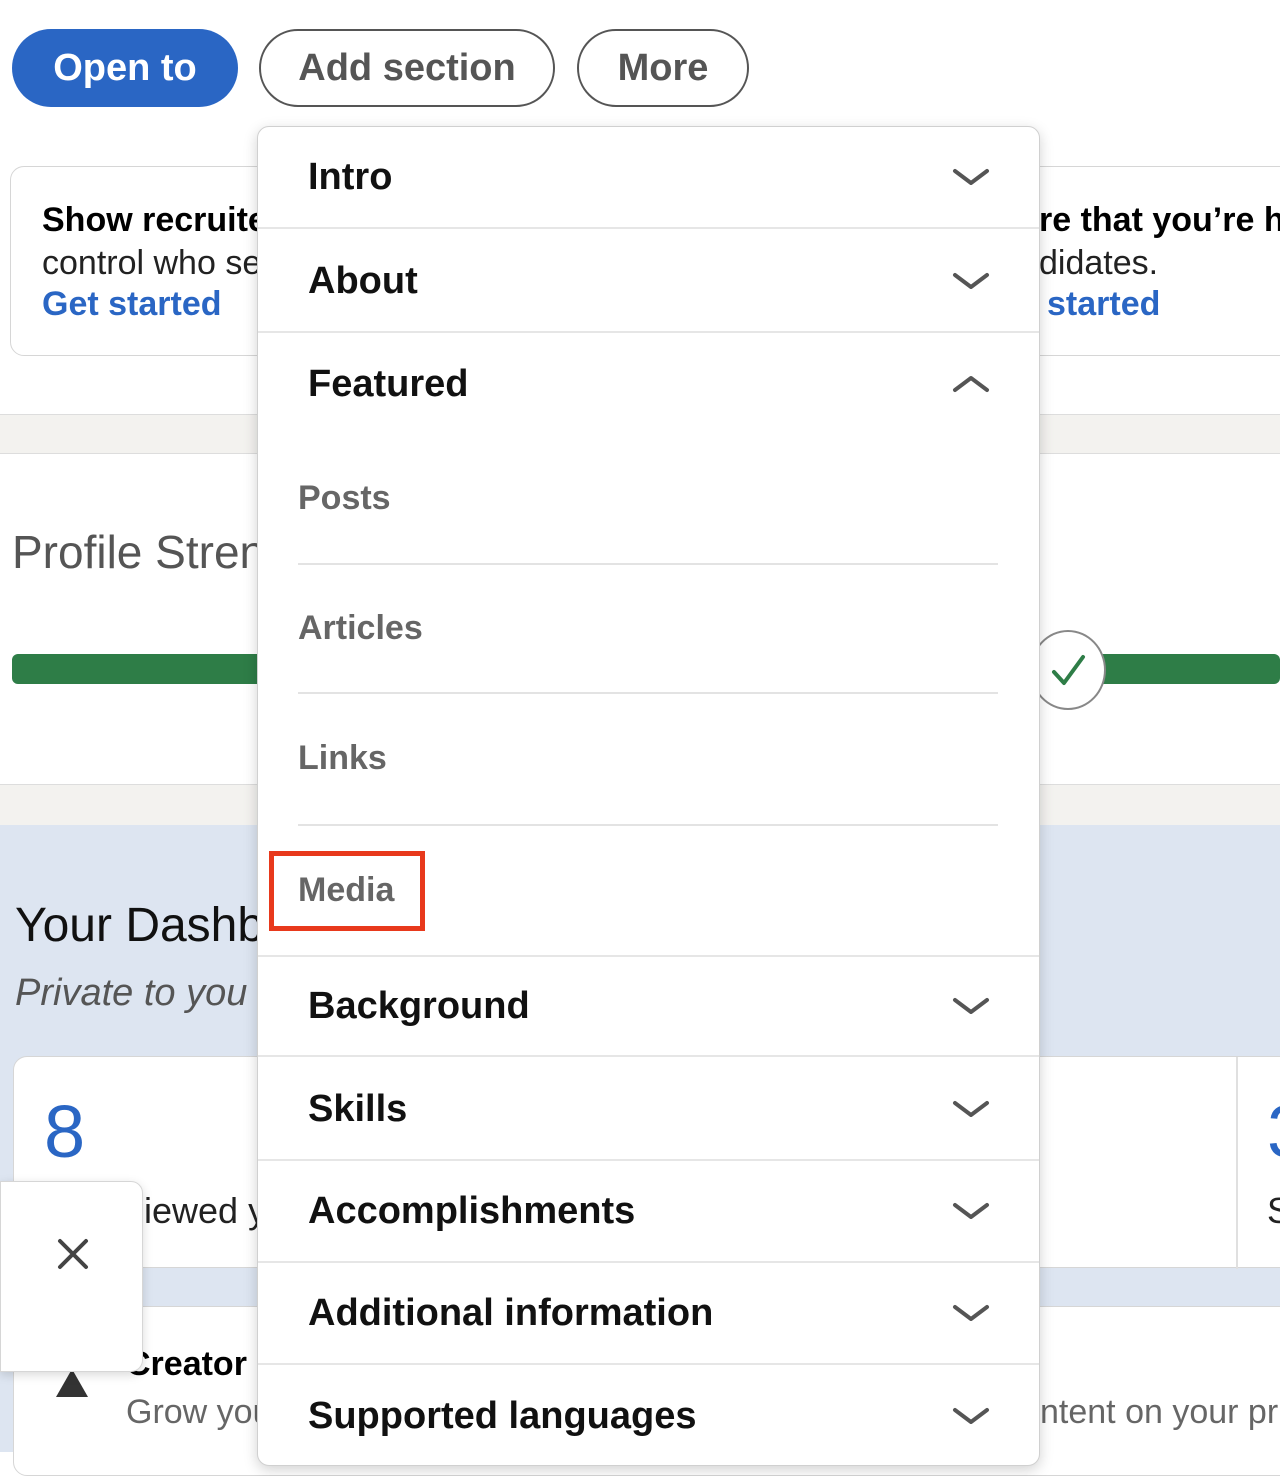 The image size is (1280, 1476). What do you see at coordinates (139, 552) in the screenshot?
I see `profile-strength-title: Profile Stren` at bounding box center [139, 552].